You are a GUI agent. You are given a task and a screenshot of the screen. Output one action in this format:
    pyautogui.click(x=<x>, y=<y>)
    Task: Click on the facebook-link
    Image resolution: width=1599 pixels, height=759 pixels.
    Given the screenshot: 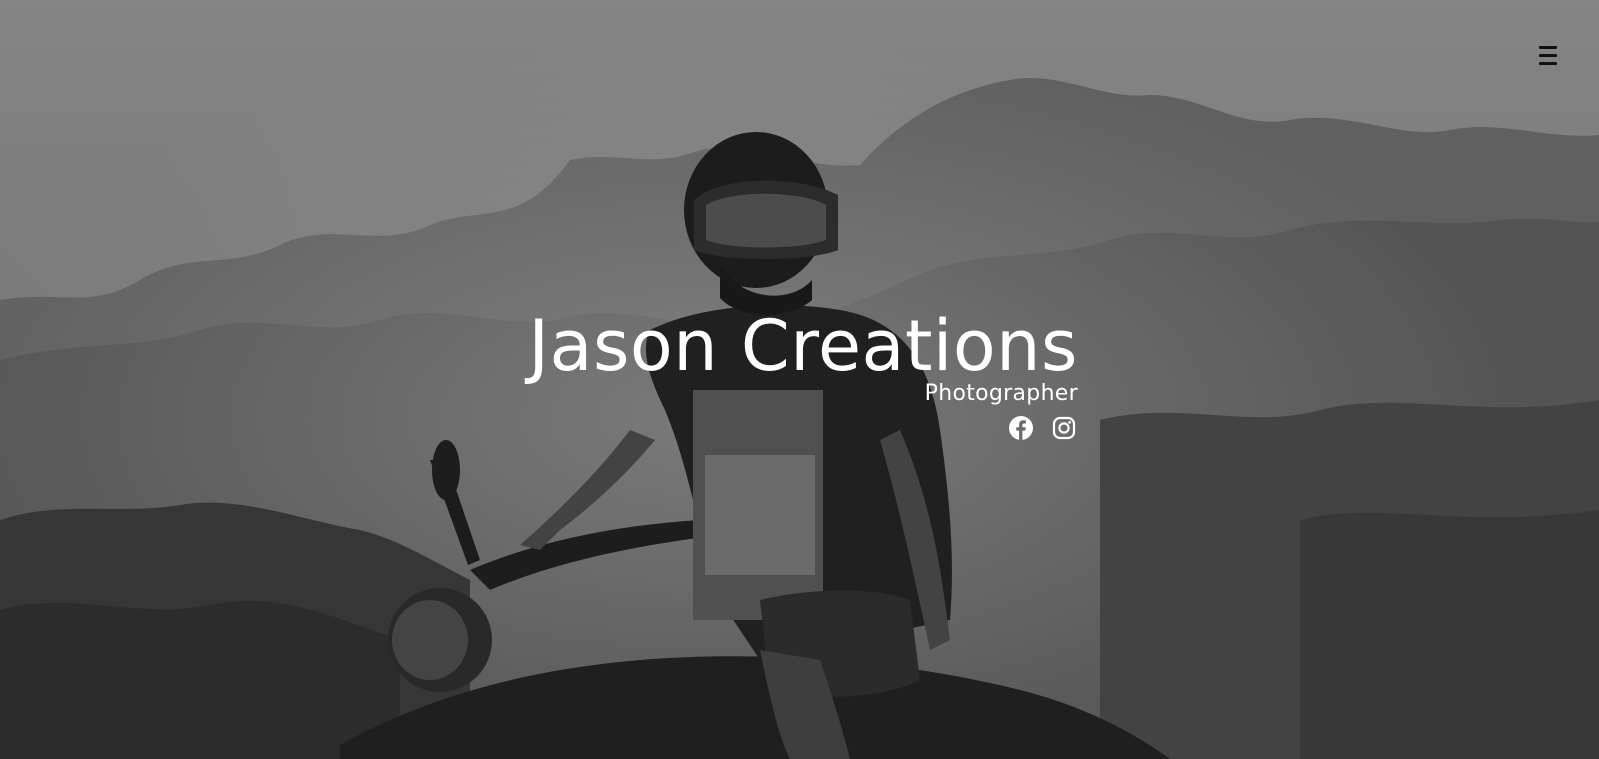 What is the action you would take?
    pyautogui.click(x=1021, y=428)
    